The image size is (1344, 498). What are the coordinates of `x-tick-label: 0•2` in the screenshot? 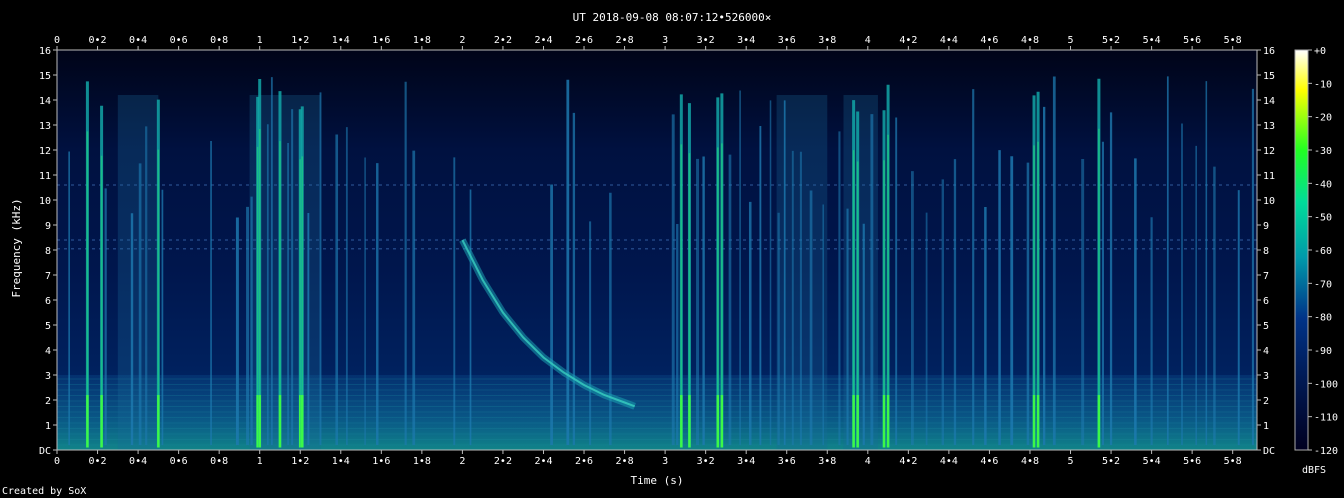 It's located at (98, 461).